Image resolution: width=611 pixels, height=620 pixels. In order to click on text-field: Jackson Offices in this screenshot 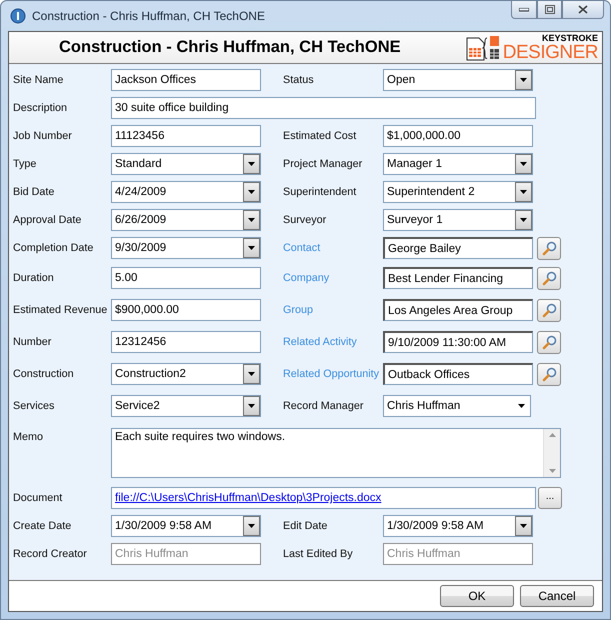, I will do `click(186, 80)`.